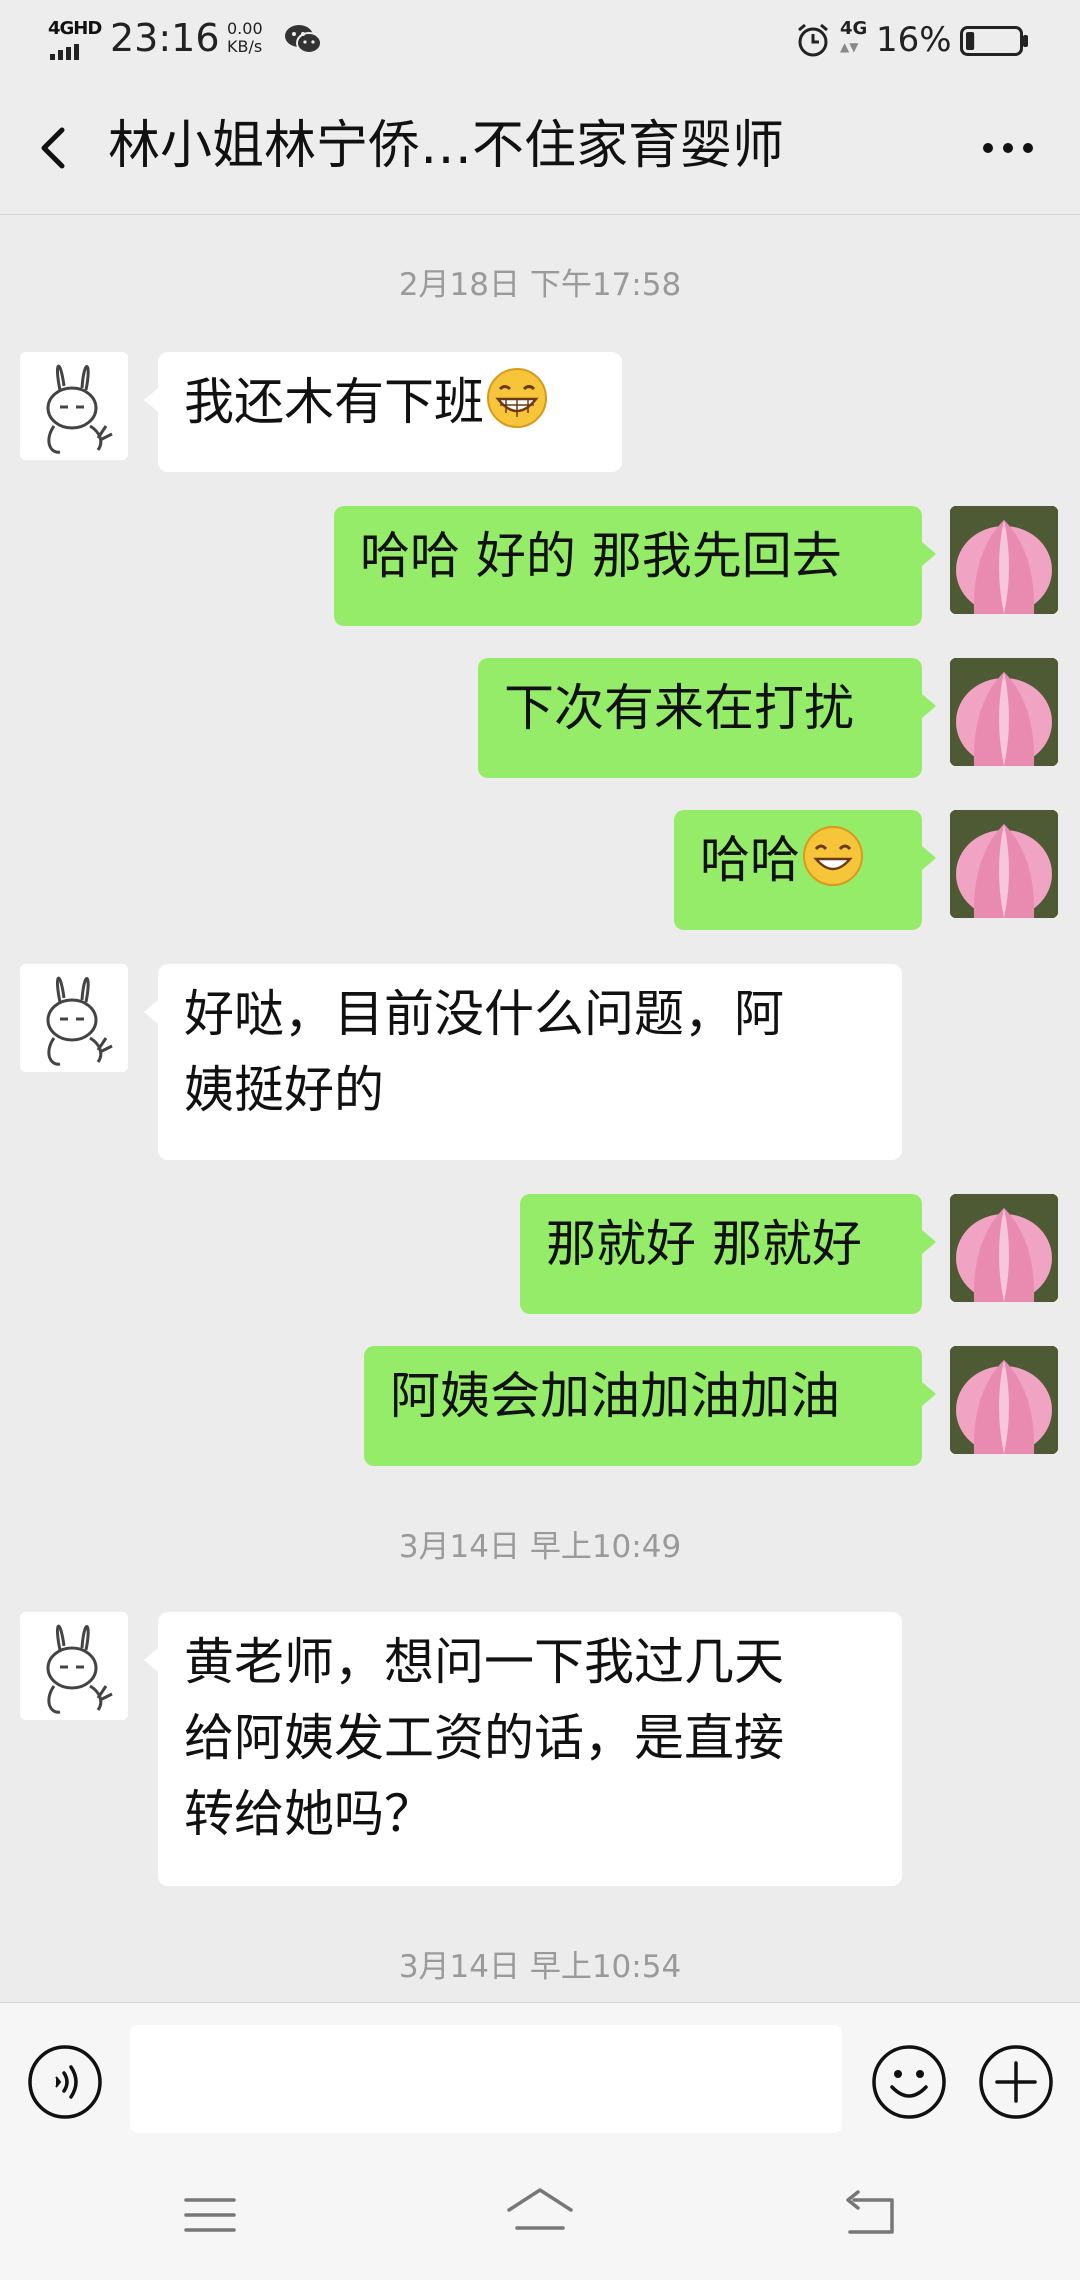 The image size is (1080, 2280). Describe the element at coordinates (446, 146) in the screenshot. I see `chat-title: 林小姐林宁侨…不住家育婴师` at that location.